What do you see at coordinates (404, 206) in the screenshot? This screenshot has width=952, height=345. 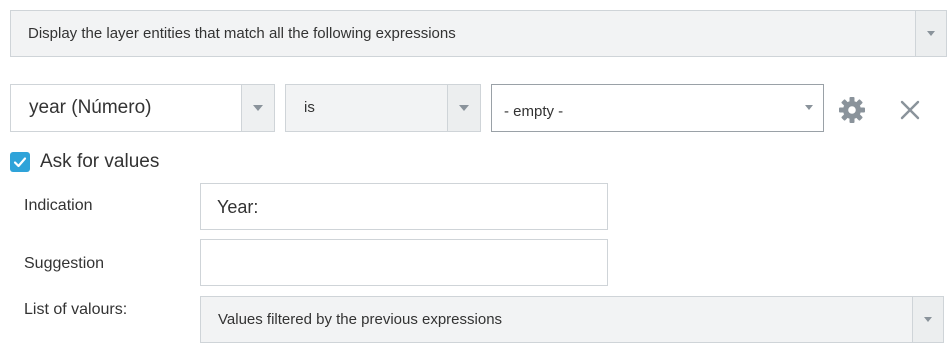 I see `indication-input: Year:` at bounding box center [404, 206].